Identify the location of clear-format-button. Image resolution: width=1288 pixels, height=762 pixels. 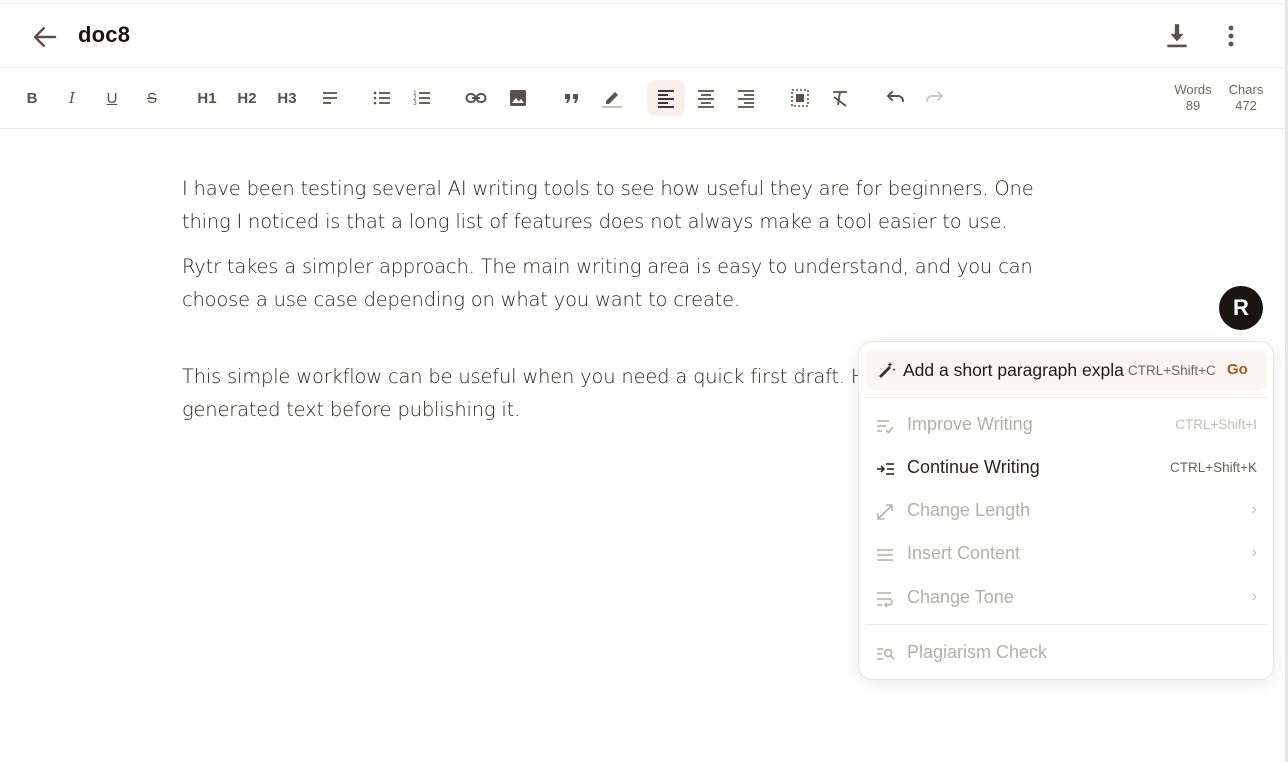
(840, 98).